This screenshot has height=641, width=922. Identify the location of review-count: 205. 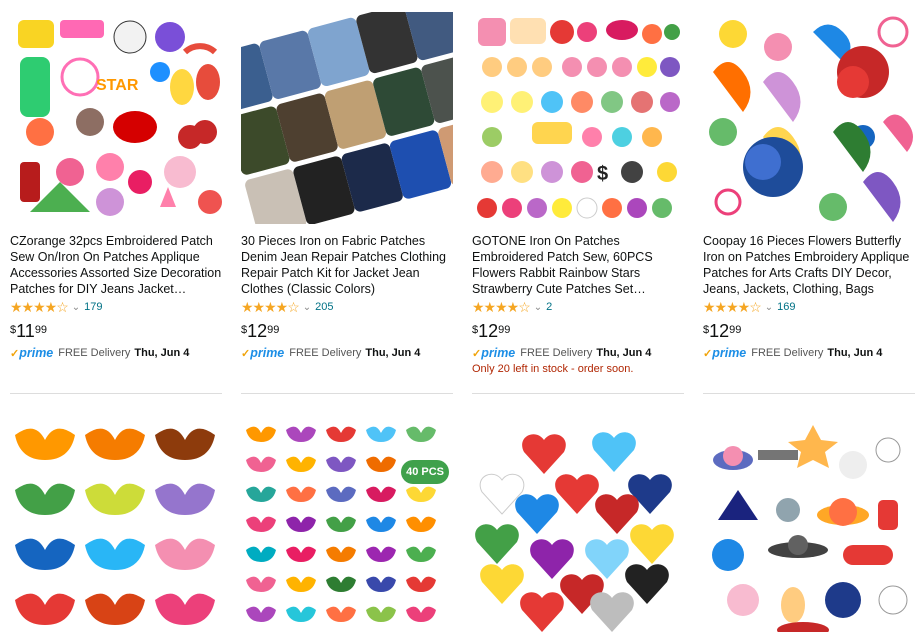
(324, 307).